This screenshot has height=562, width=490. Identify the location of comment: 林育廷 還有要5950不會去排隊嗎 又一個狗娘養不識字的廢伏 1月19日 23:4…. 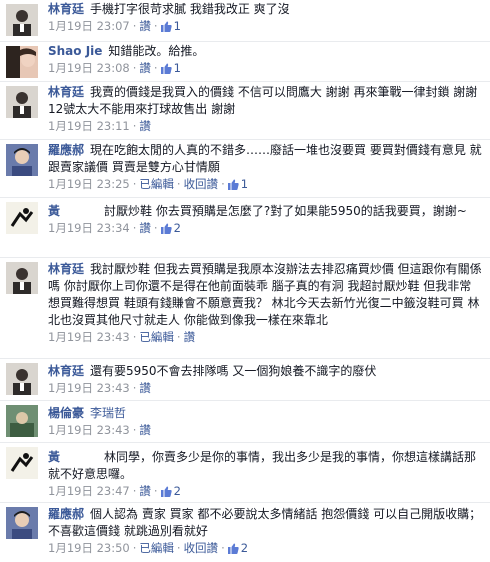
(245, 379).